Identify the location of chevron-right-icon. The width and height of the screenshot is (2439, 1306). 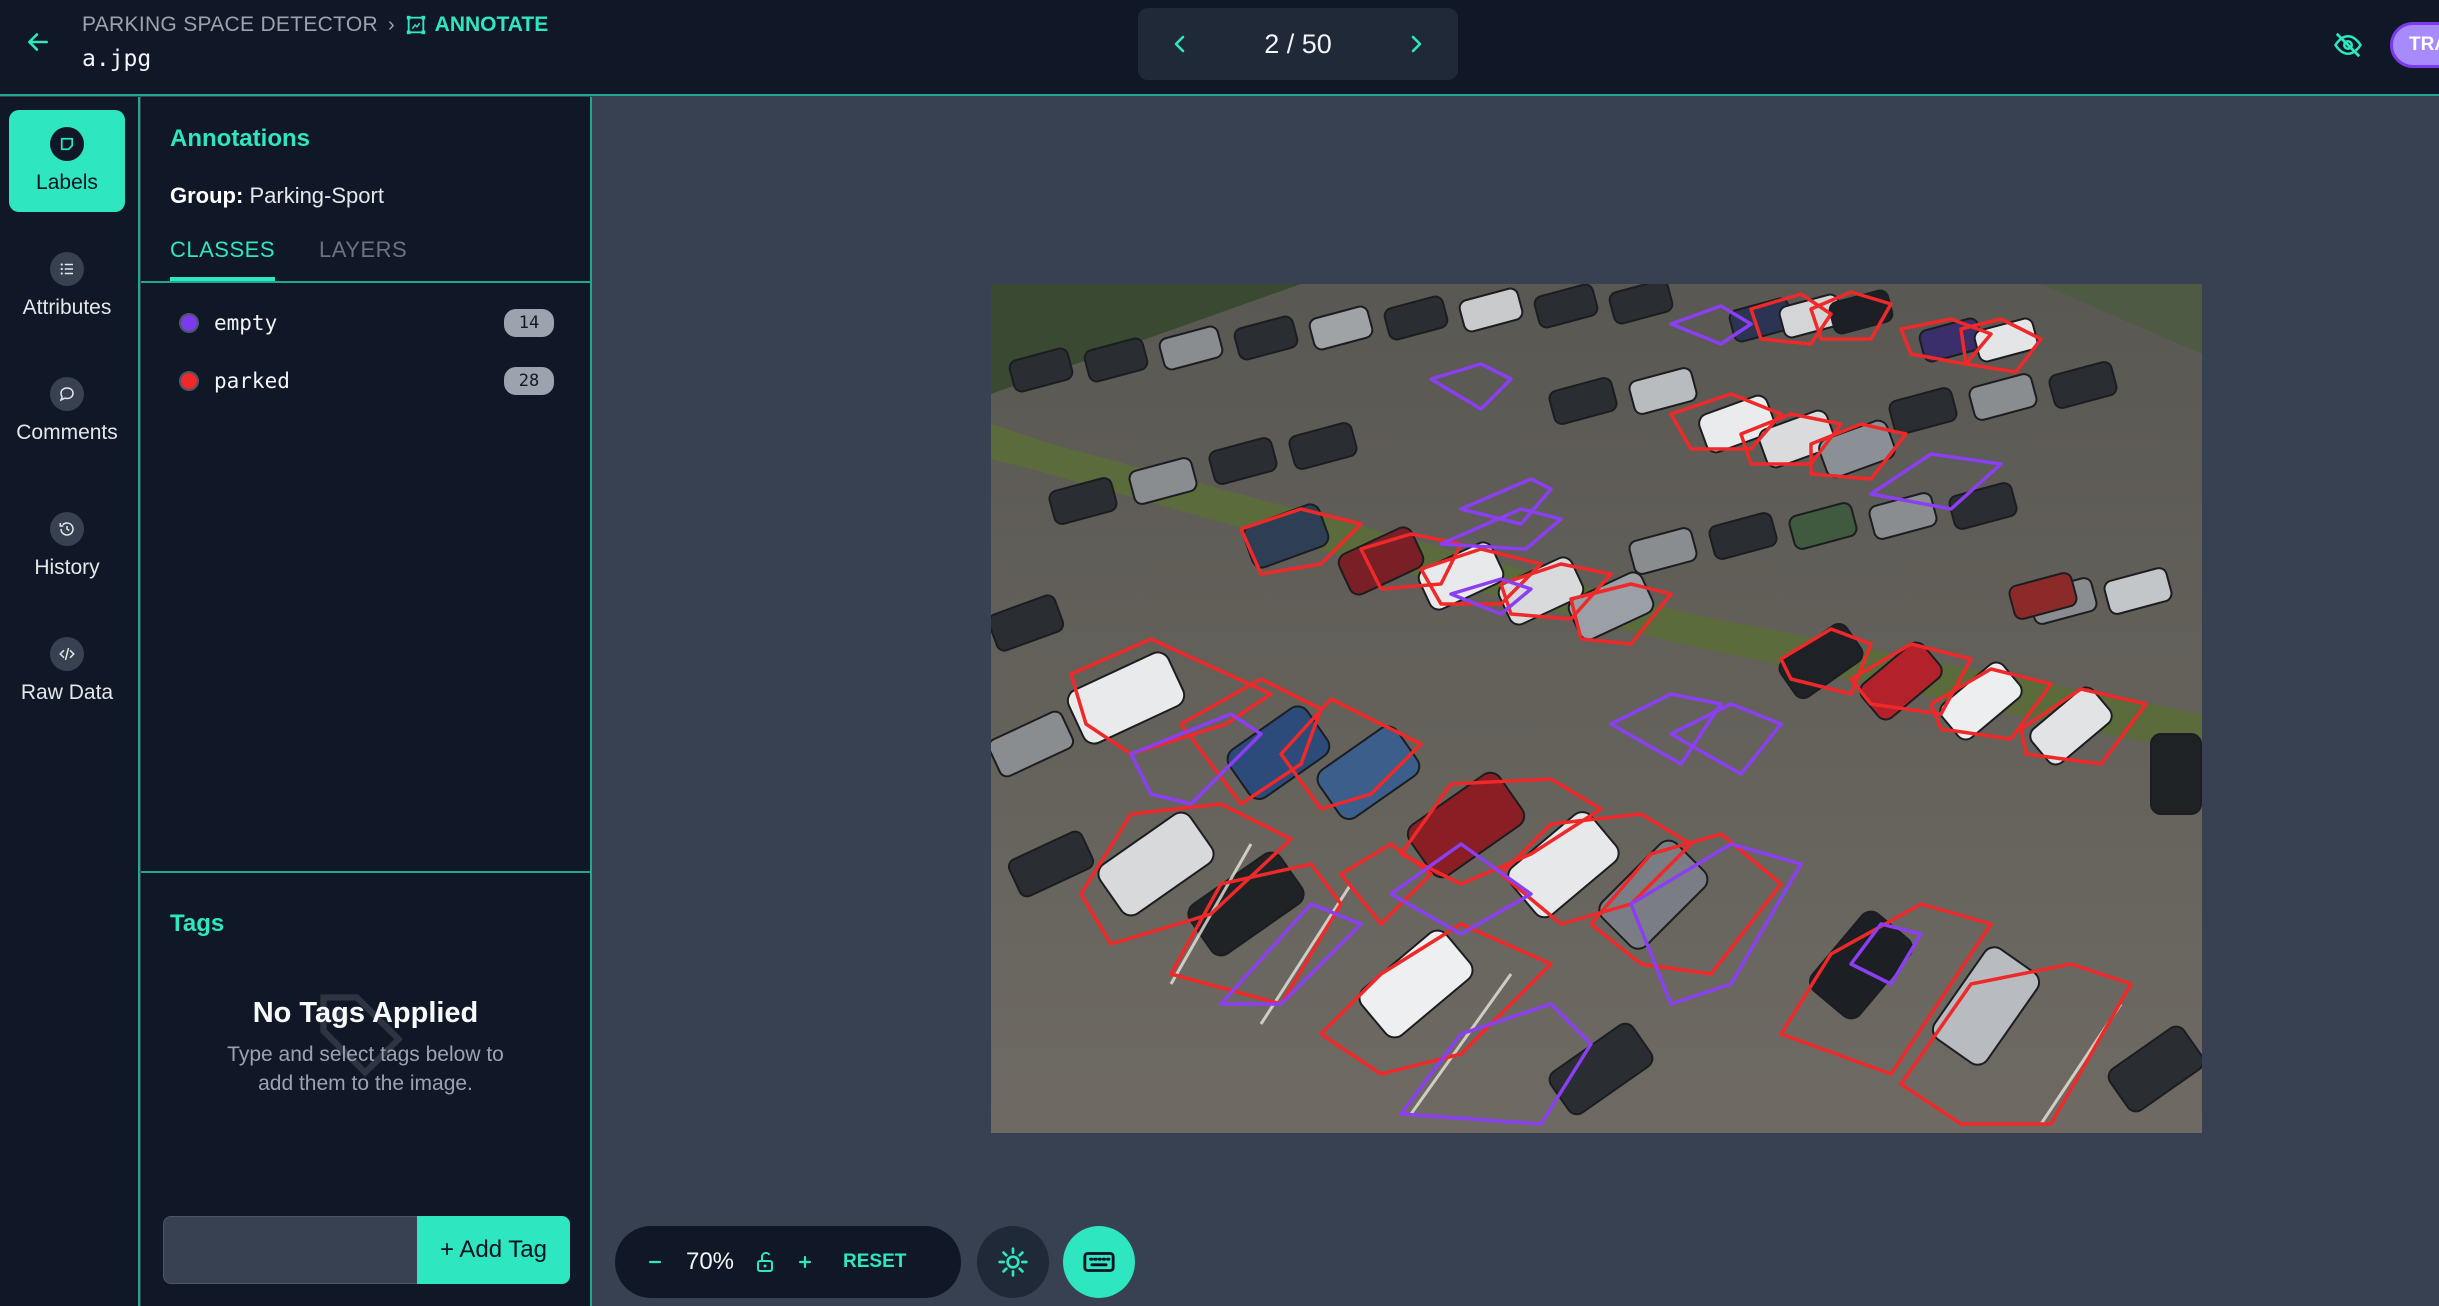
(1416, 44).